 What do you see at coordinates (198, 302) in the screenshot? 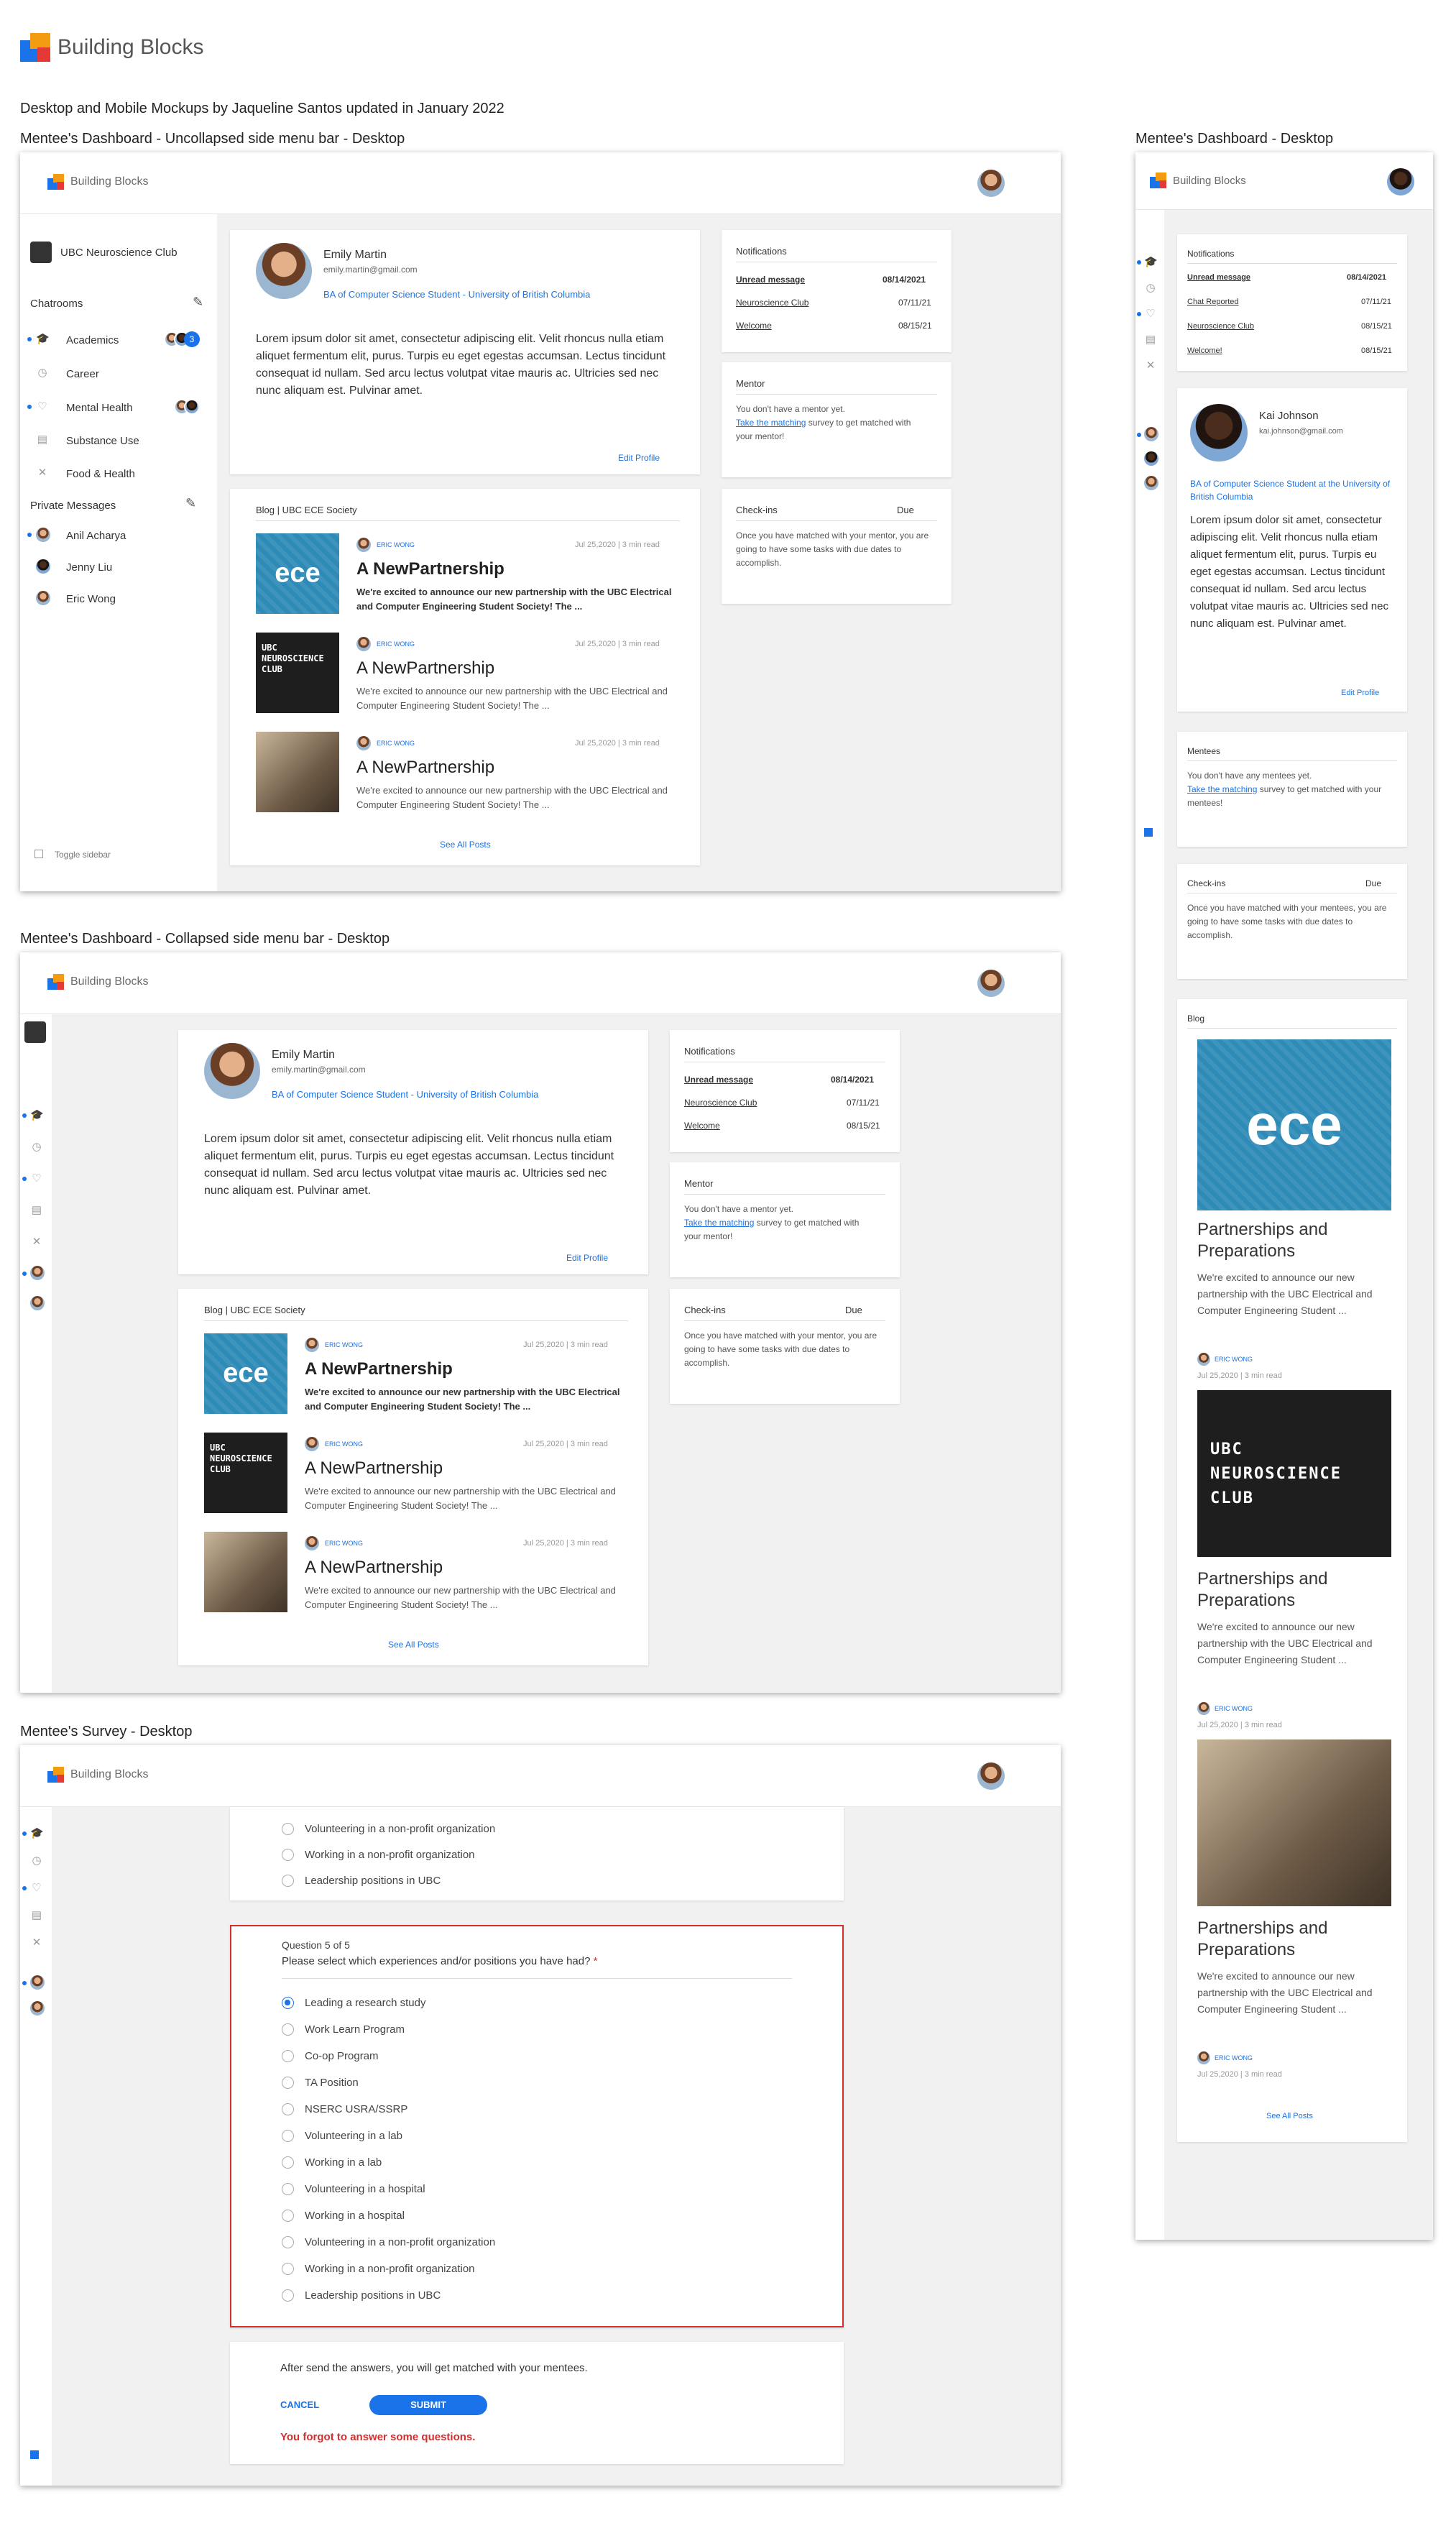
I see `new-chat-icon: ✎` at bounding box center [198, 302].